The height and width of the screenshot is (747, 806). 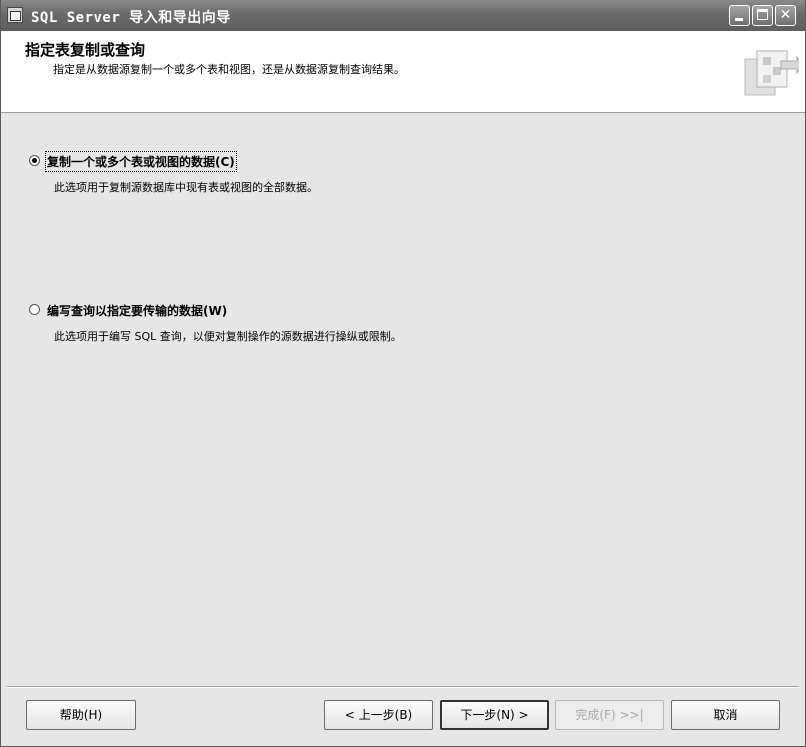 I want to click on radio-write-query, so click(x=34, y=309).